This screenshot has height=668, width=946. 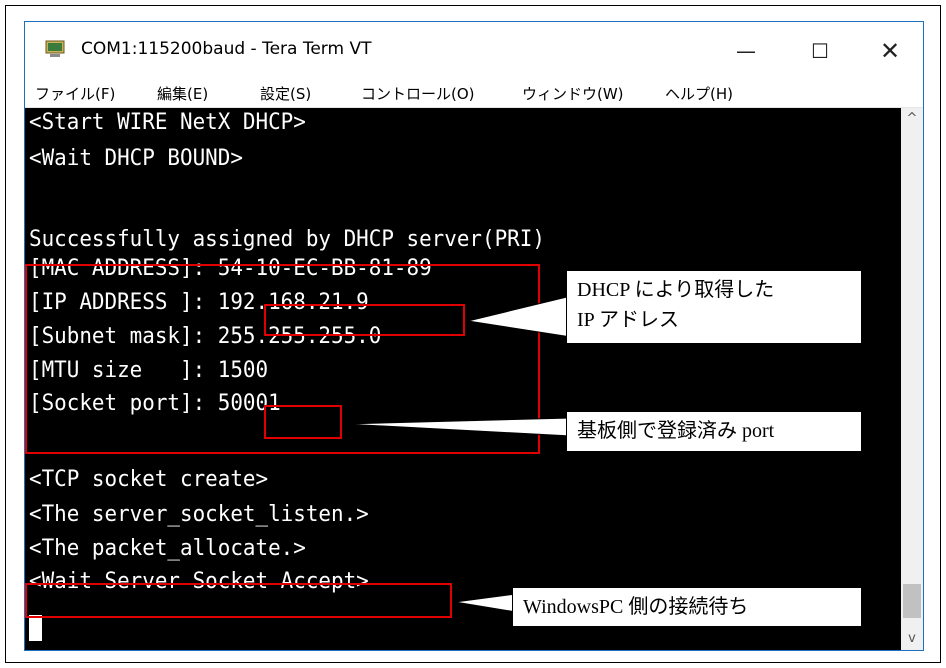 What do you see at coordinates (820, 50) in the screenshot?
I see `maximize-button: ☐` at bounding box center [820, 50].